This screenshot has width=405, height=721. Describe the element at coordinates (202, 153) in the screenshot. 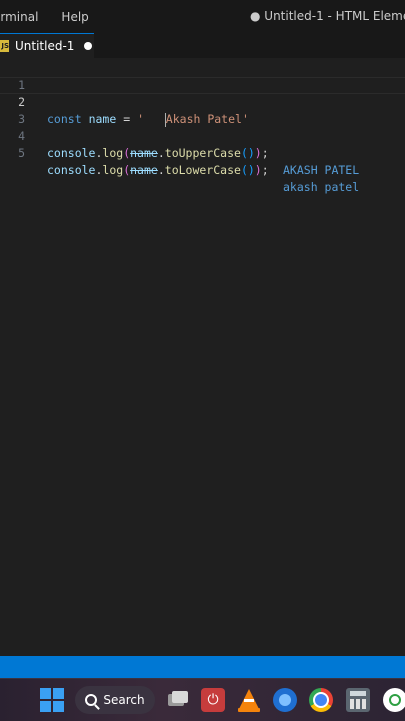

I see `method-touppercase: toUpperCase` at that location.